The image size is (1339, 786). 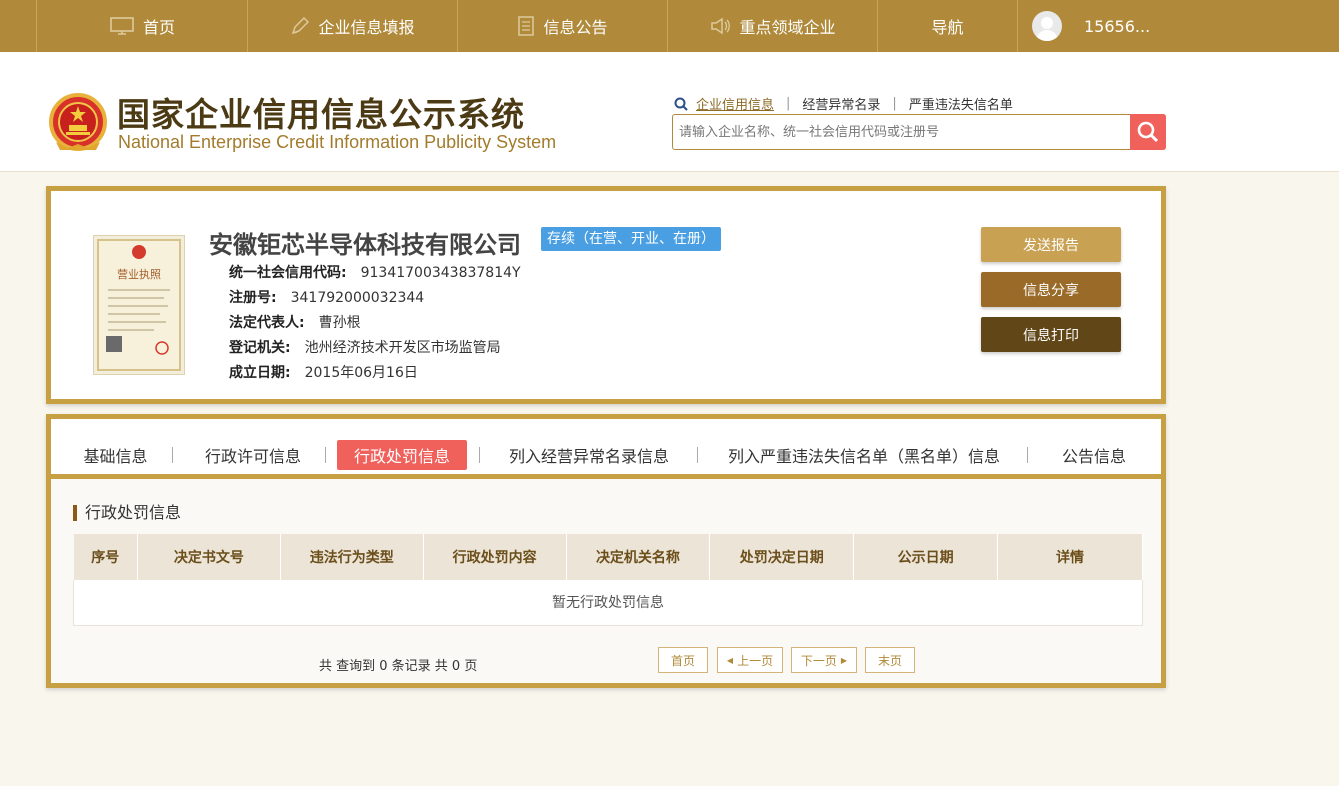 I want to click on col-violation-type: 违法行为类型, so click(x=352, y=557).